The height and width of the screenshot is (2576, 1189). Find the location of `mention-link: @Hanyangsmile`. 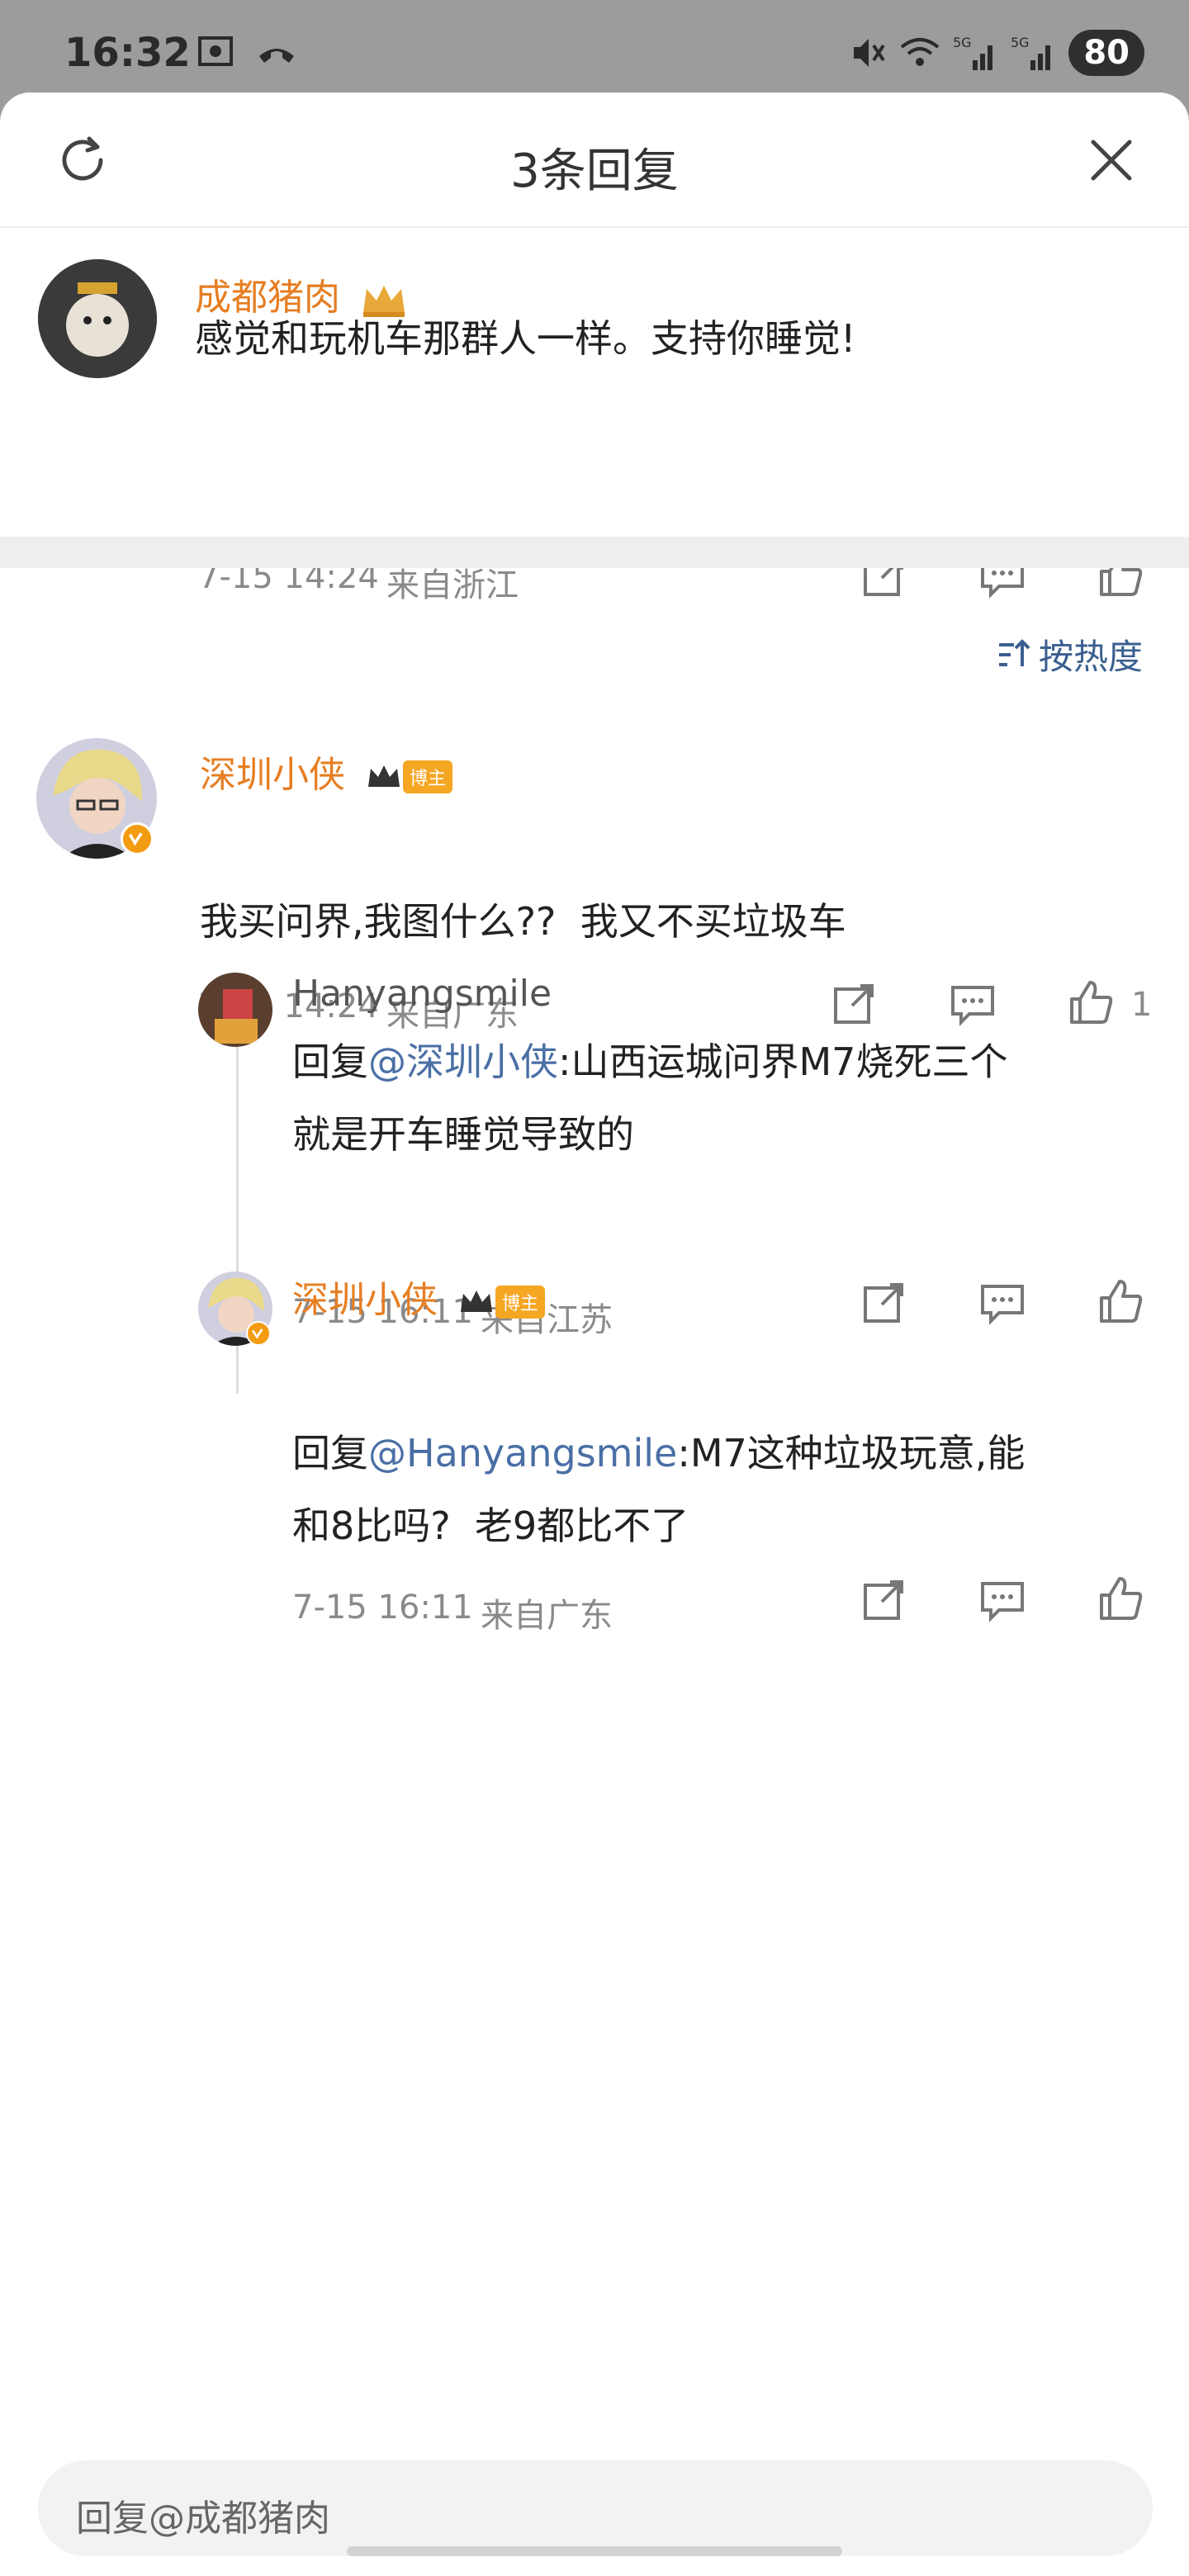

mention-link: @Hanyangsmile is located at coordinates (522, 1453).